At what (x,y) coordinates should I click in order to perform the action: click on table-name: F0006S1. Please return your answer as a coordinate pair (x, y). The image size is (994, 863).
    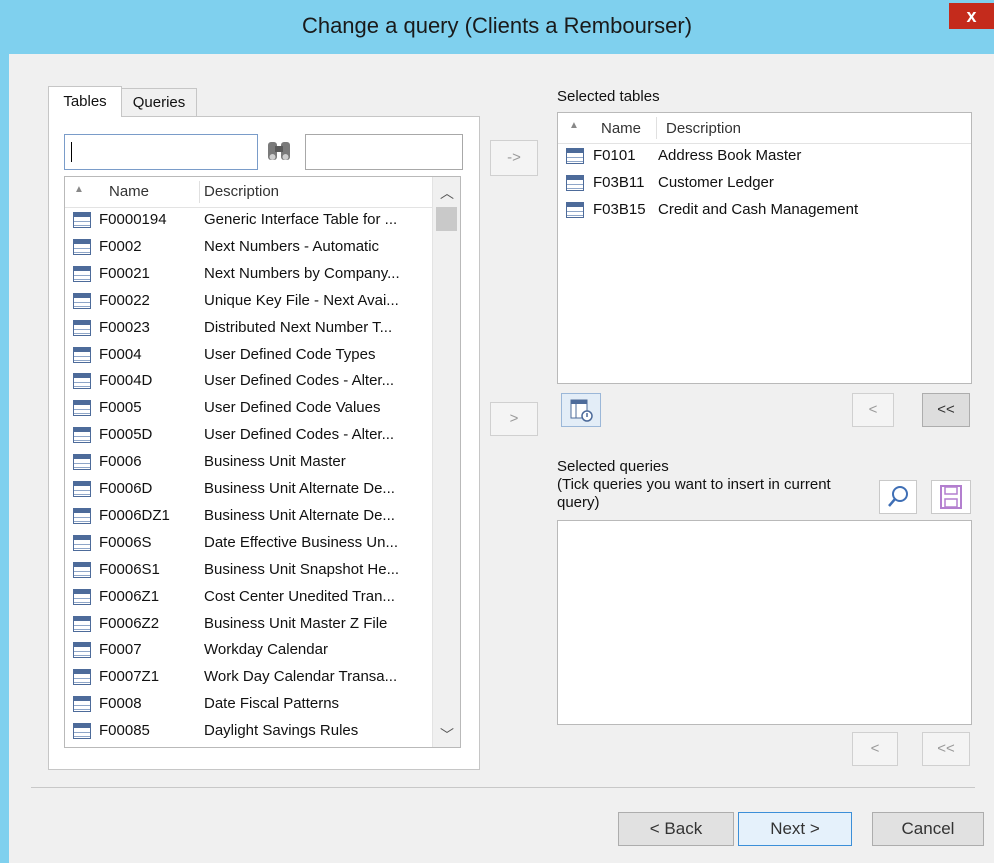
    Looking at the image, I should click on (129, 569).